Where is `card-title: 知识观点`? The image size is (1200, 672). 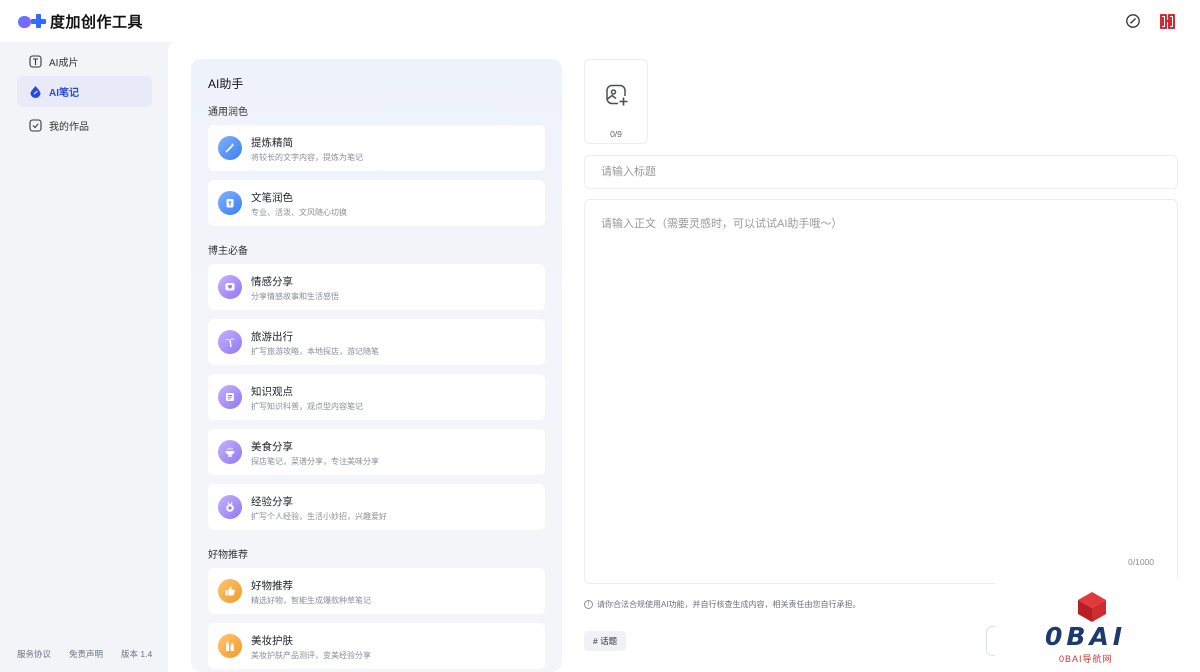
card-title: 知识观点 is located at coordinates (272, 392).